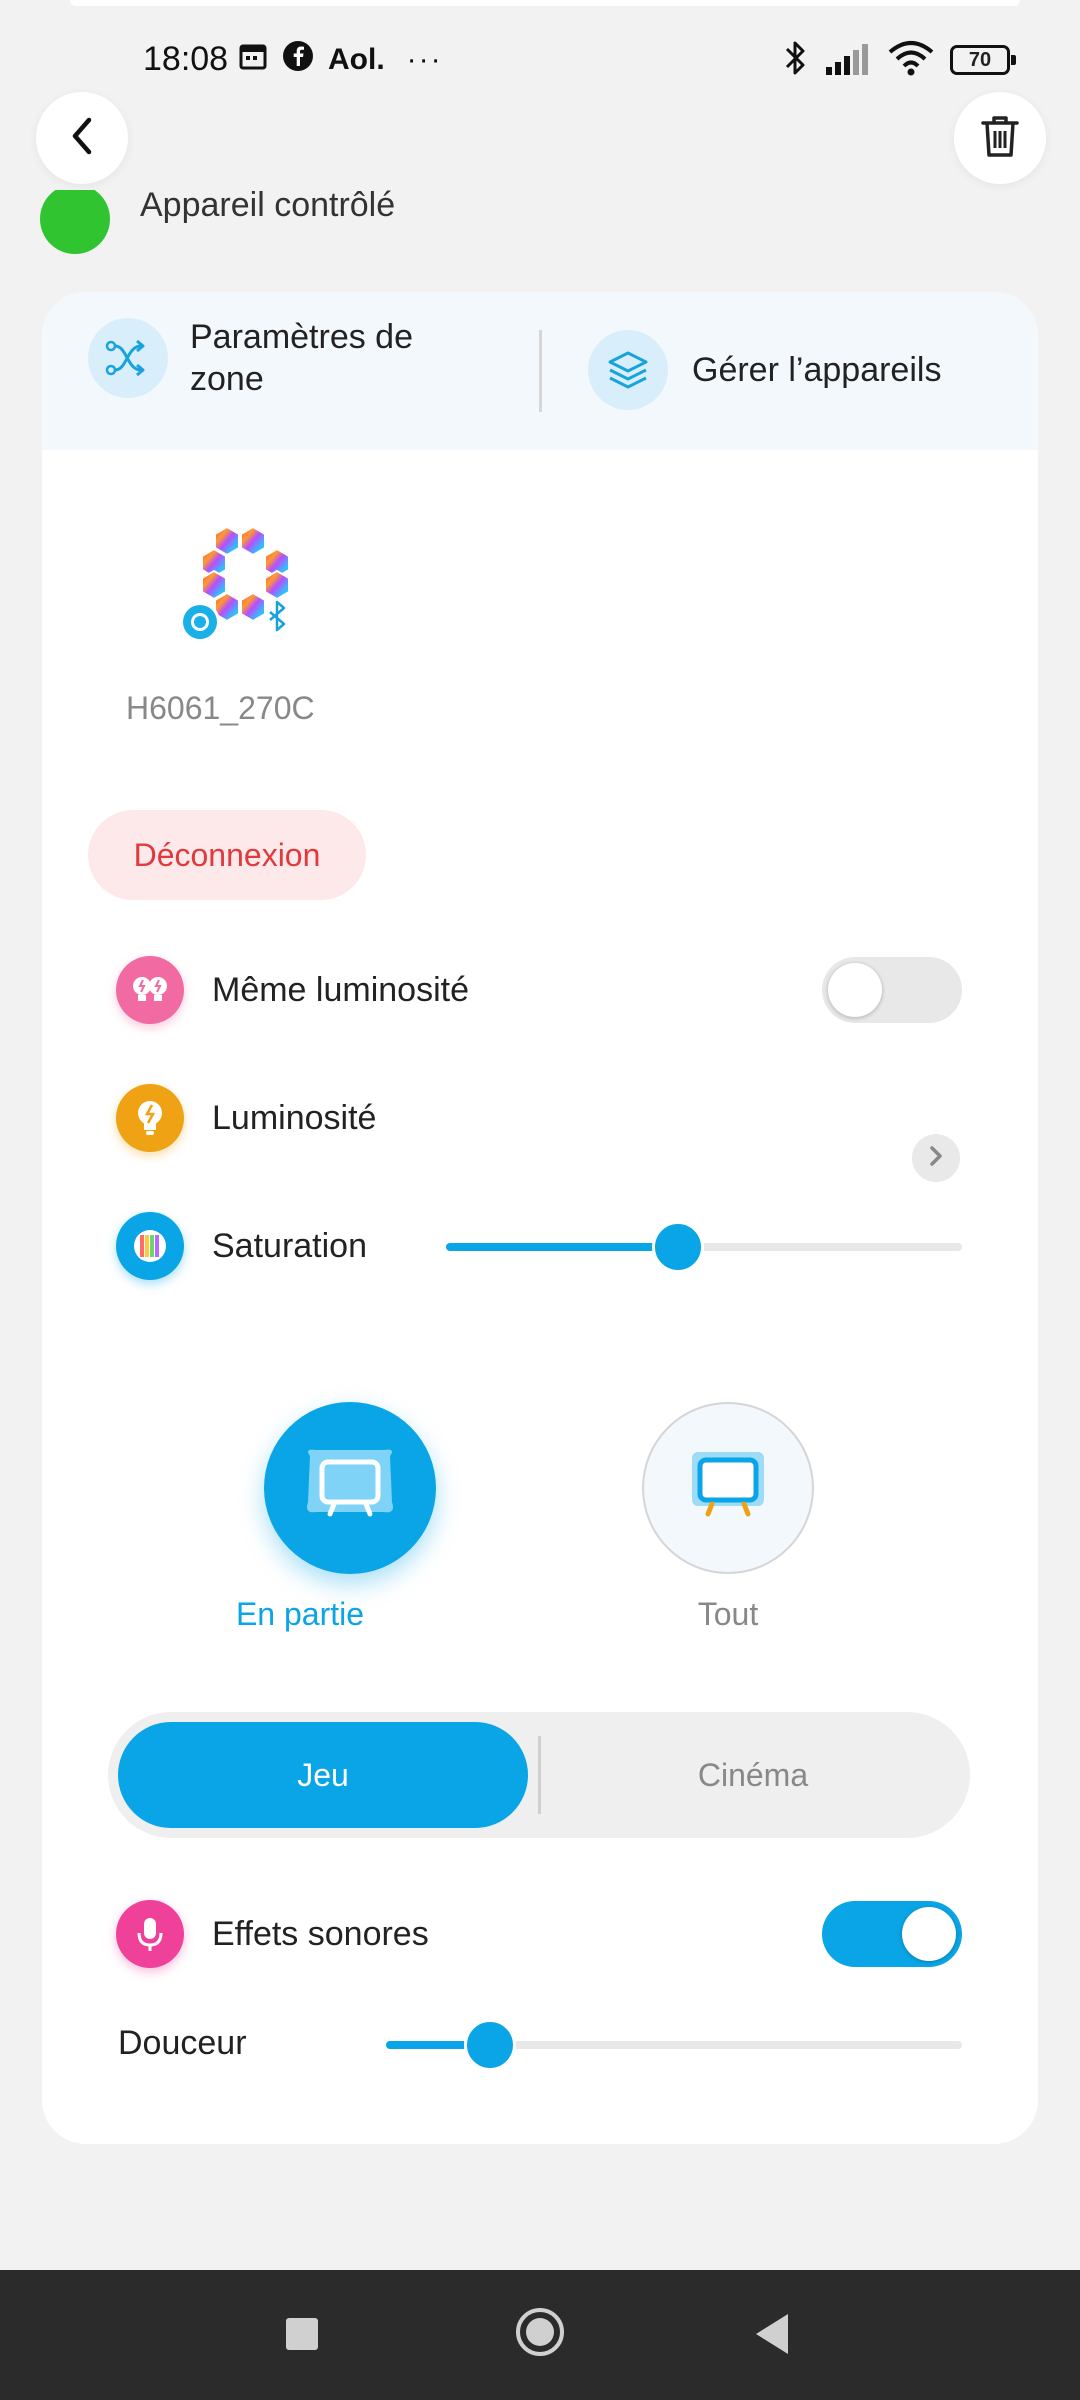  I want to click on zone-settings-button: Paramètres de zone, so click(274, 358).